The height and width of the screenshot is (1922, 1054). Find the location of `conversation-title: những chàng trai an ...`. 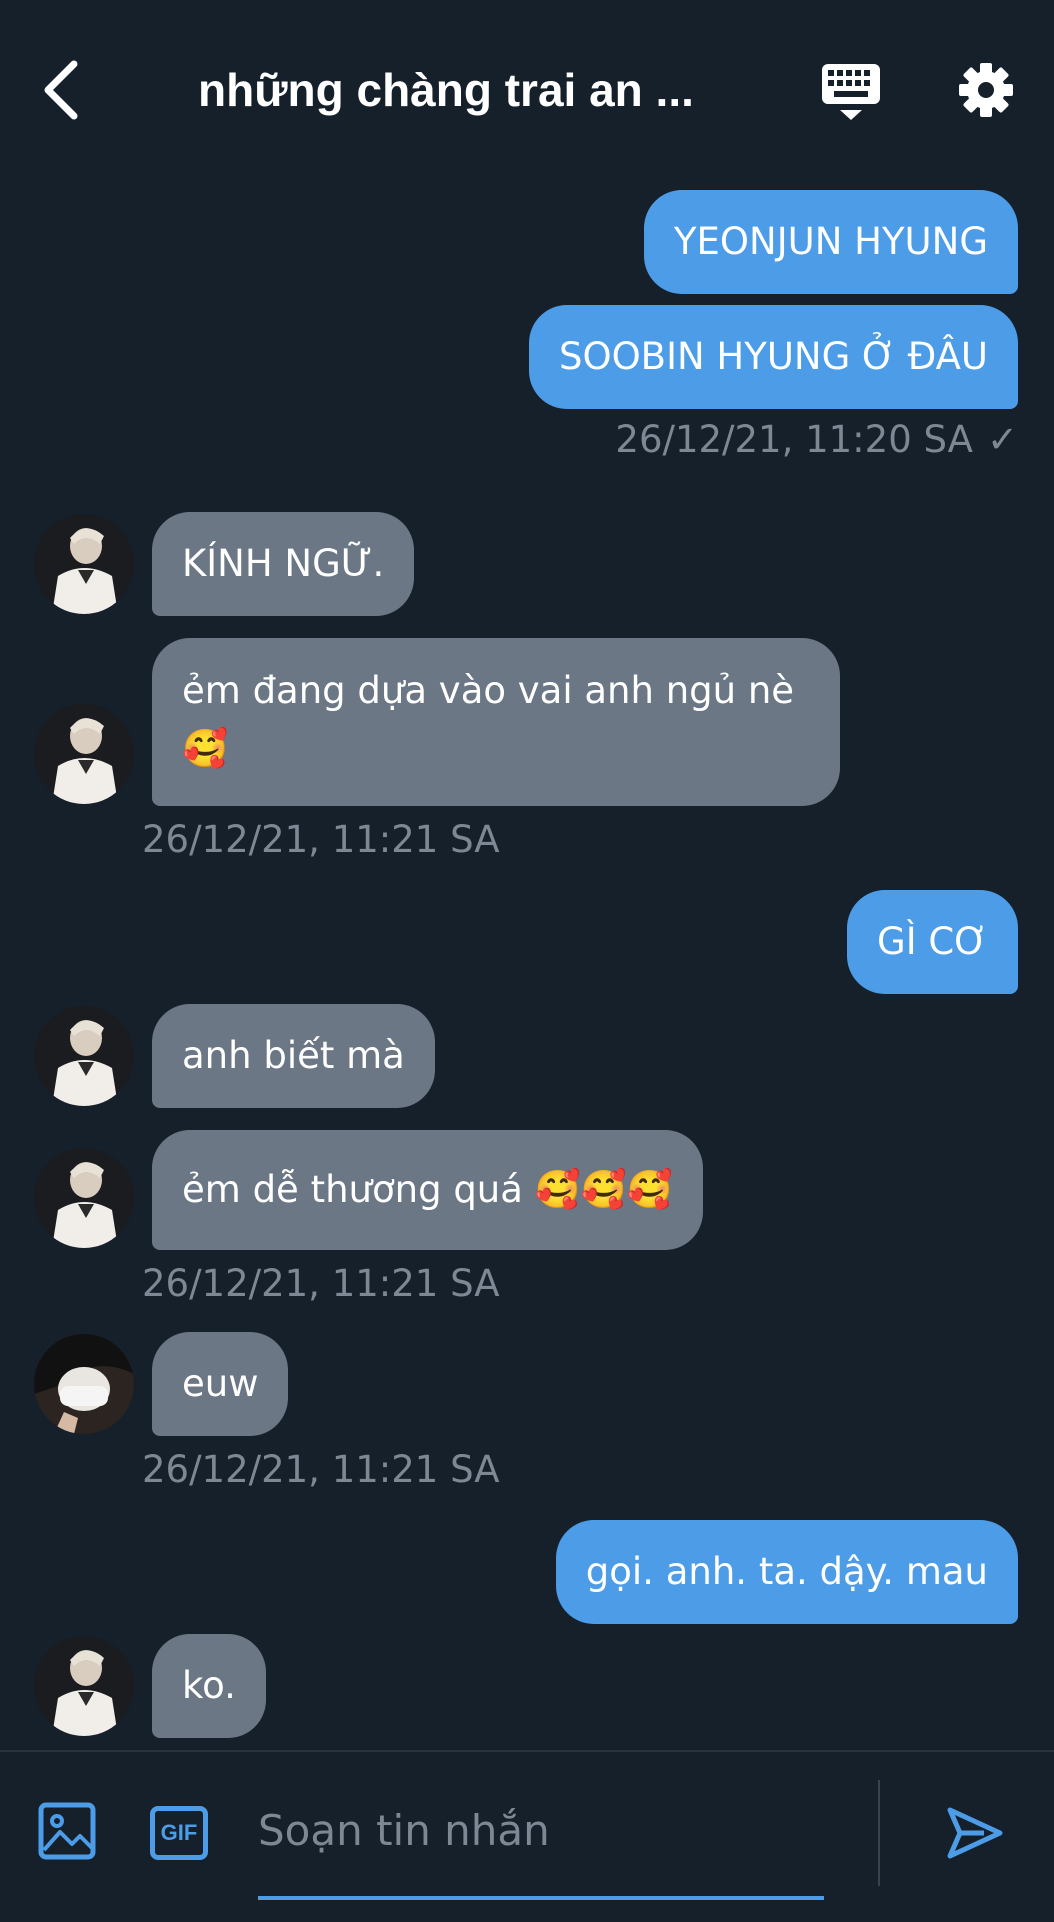

conversation-title: những chàng trai an ... is located at coordinates (458, 90).